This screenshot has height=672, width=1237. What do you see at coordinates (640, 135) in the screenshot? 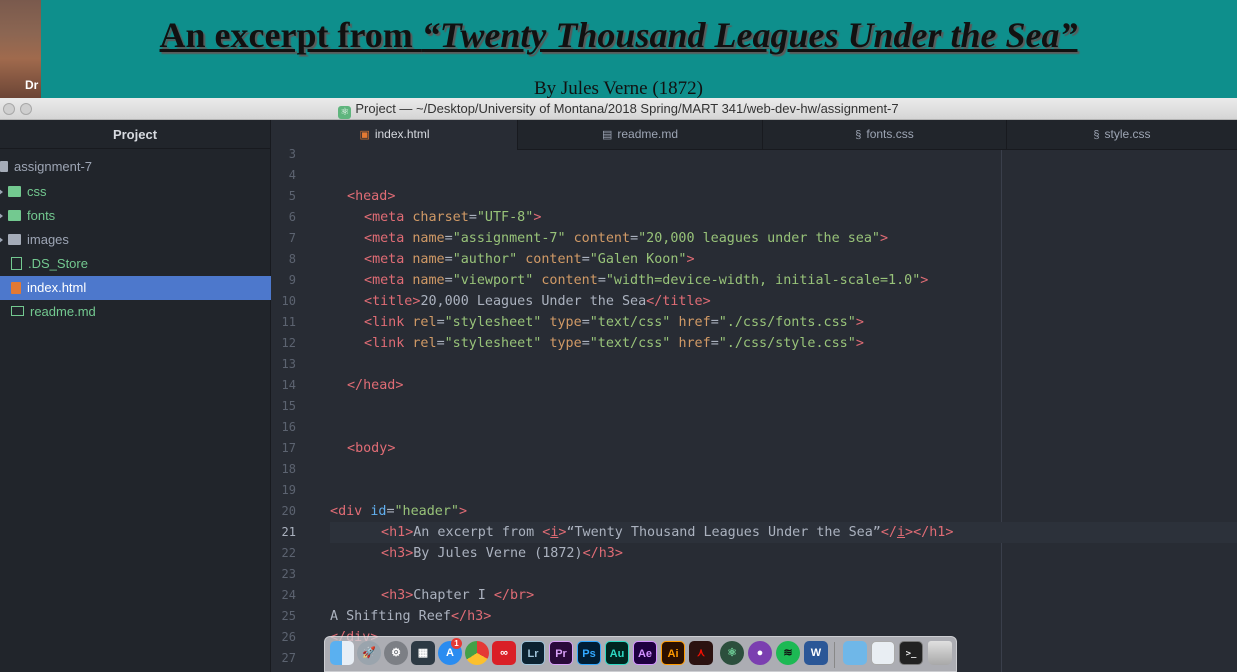
I see `tab-readme-md: ▤ readme.md` at bounding box center [640, 135].